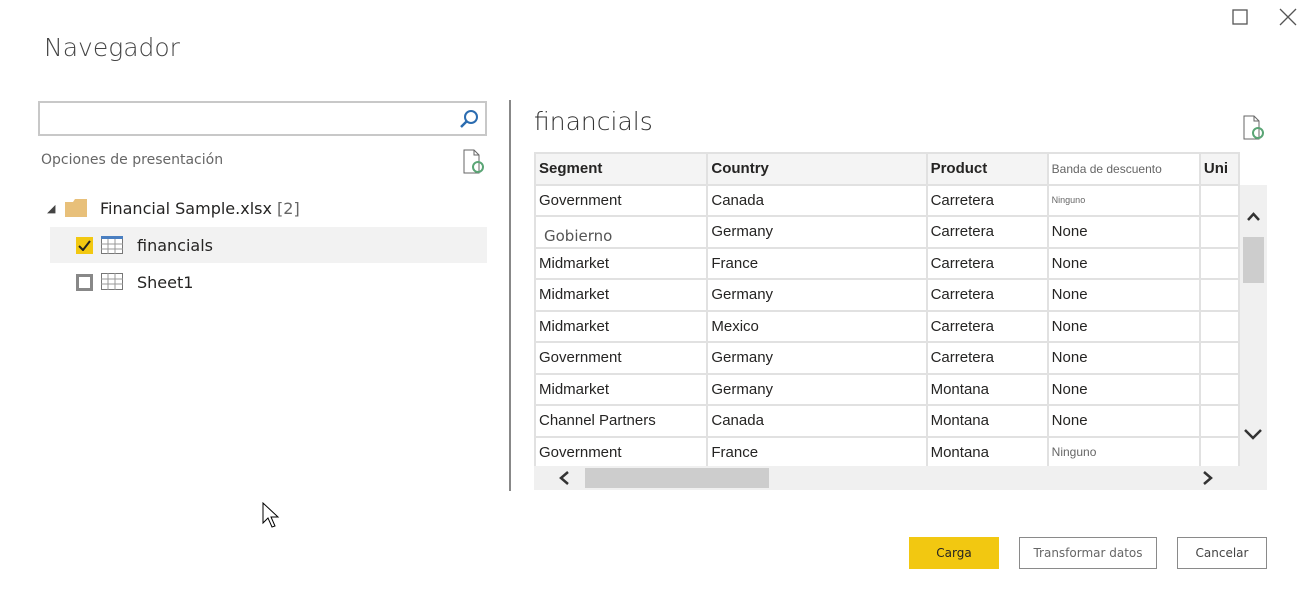 The height and width of the screenshot is (599, 1299). Describe the element at coordinates (132, 160) in the screenshot. I see `display-options-dropdown: Opciones de presentación` at that location.